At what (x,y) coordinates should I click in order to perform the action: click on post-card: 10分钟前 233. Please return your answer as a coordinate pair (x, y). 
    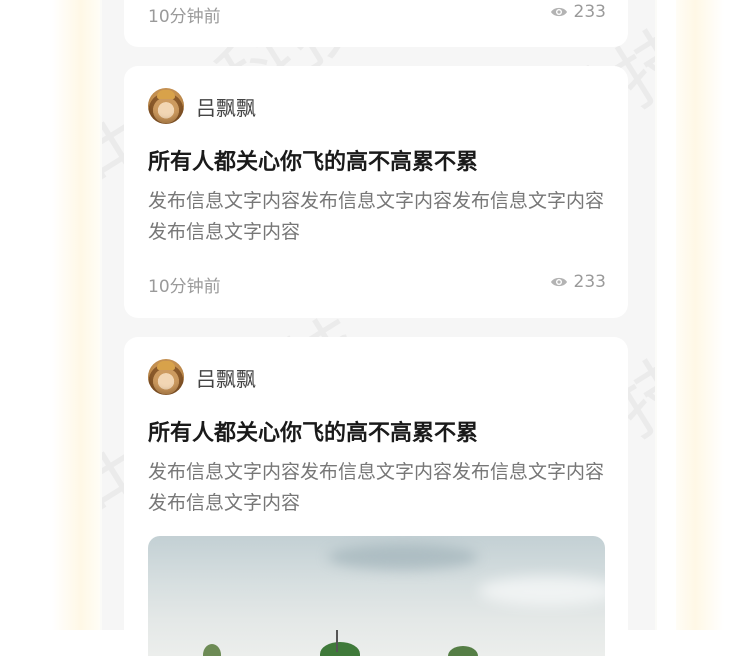
    Looking at the image, I should click on (376, 23).